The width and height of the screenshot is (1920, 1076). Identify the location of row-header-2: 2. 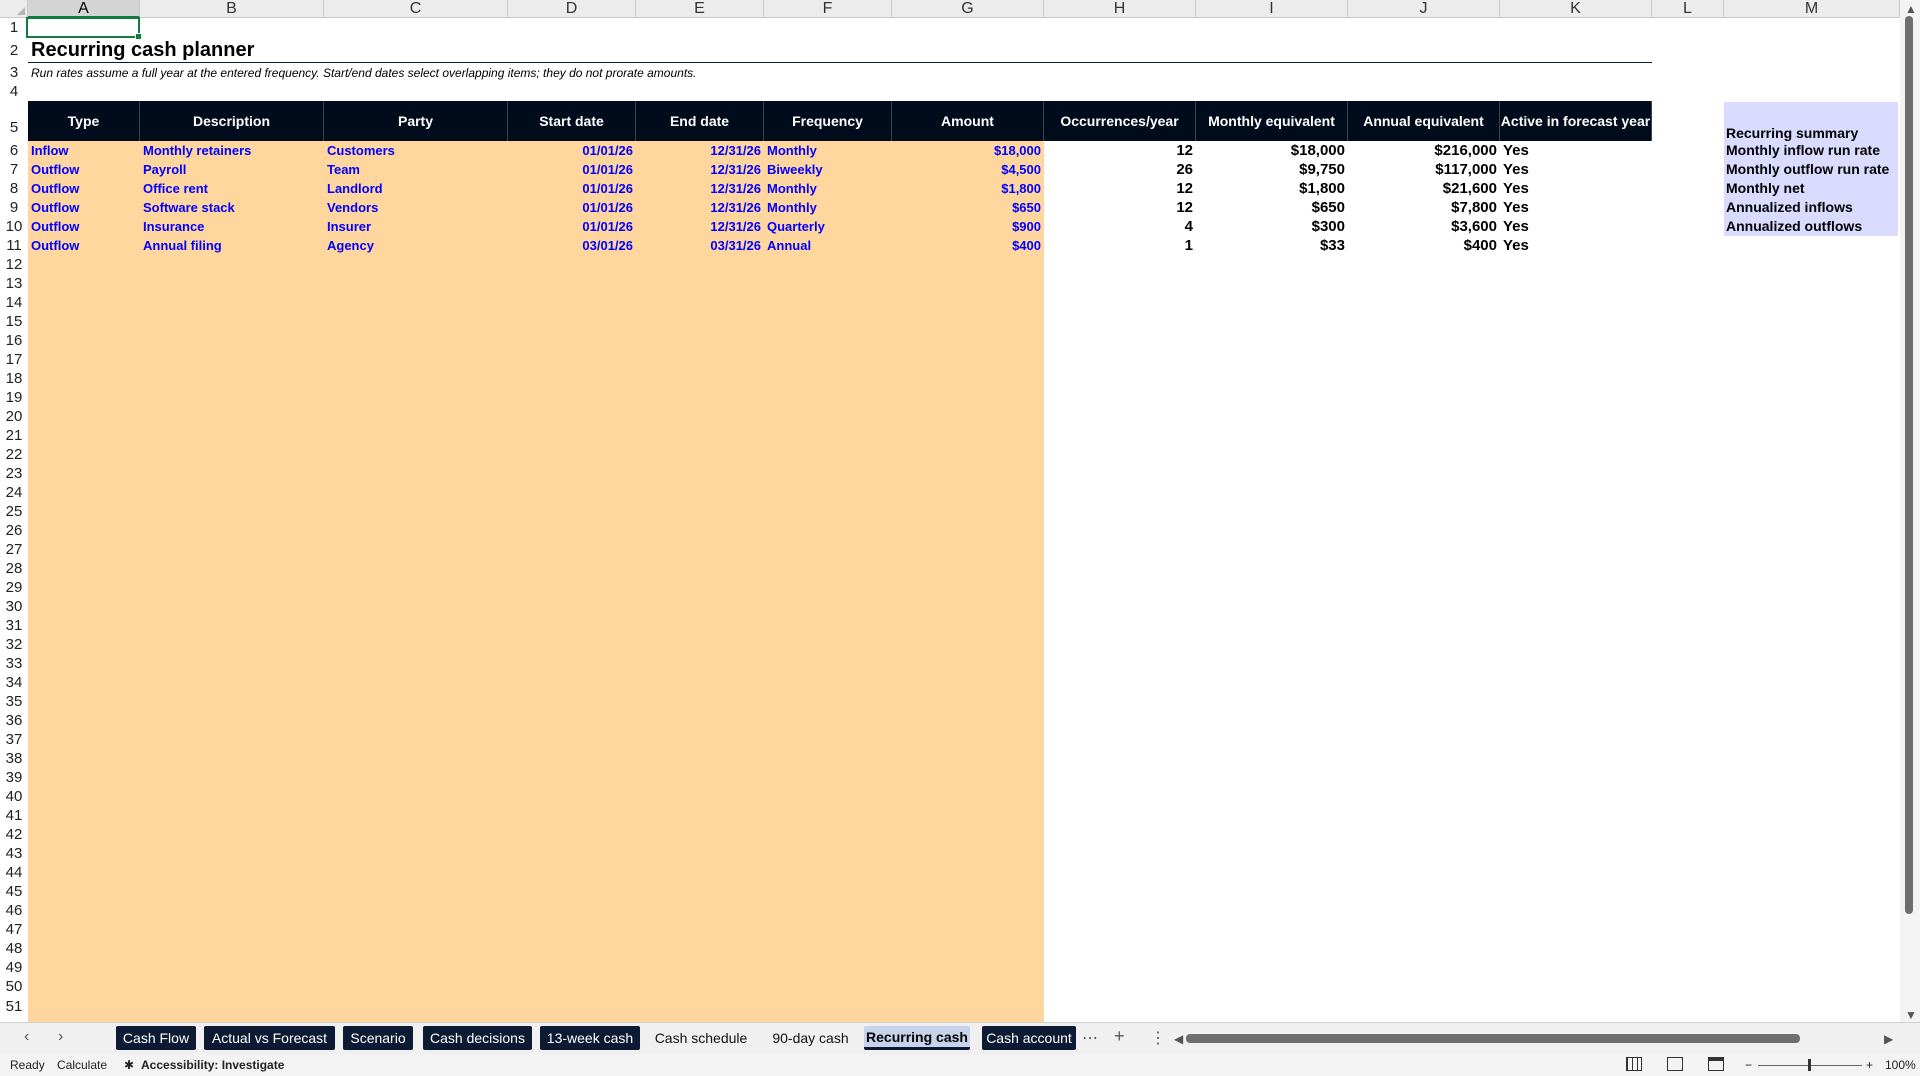
(14, 50).